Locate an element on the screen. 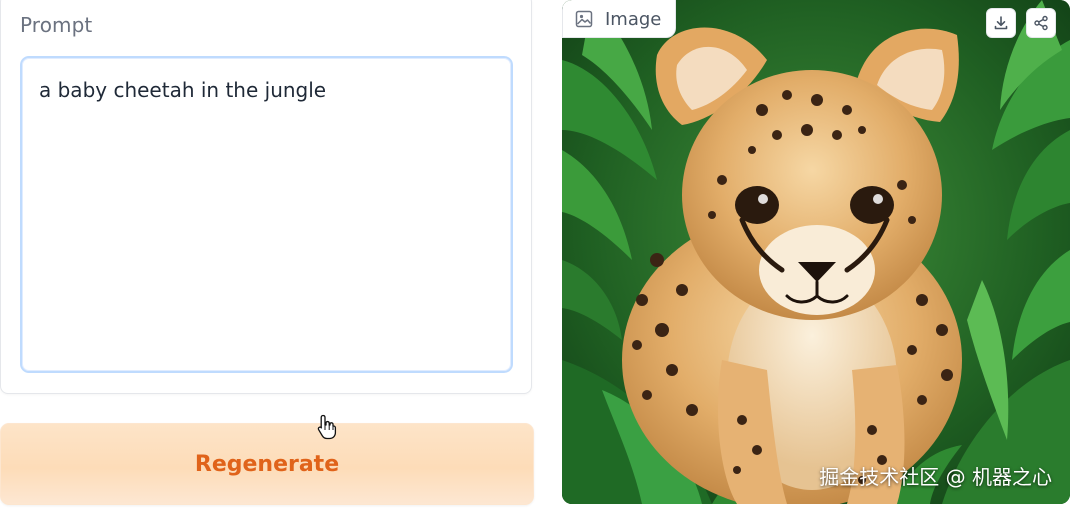 This screenshot has height=510, width=1079. image-label-tag: Image is located at coordinates (619, 19).